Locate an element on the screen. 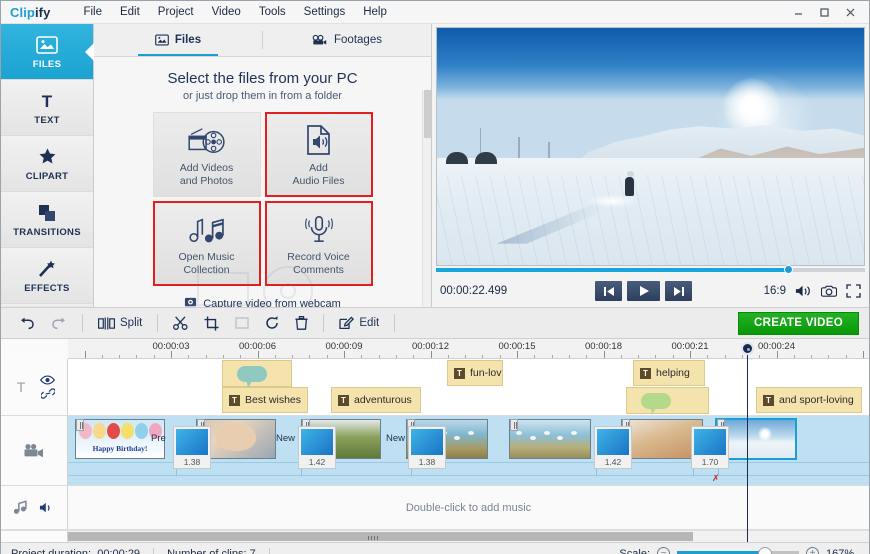  sidebar-item-files: FILES is located at coordinates (47, 52).